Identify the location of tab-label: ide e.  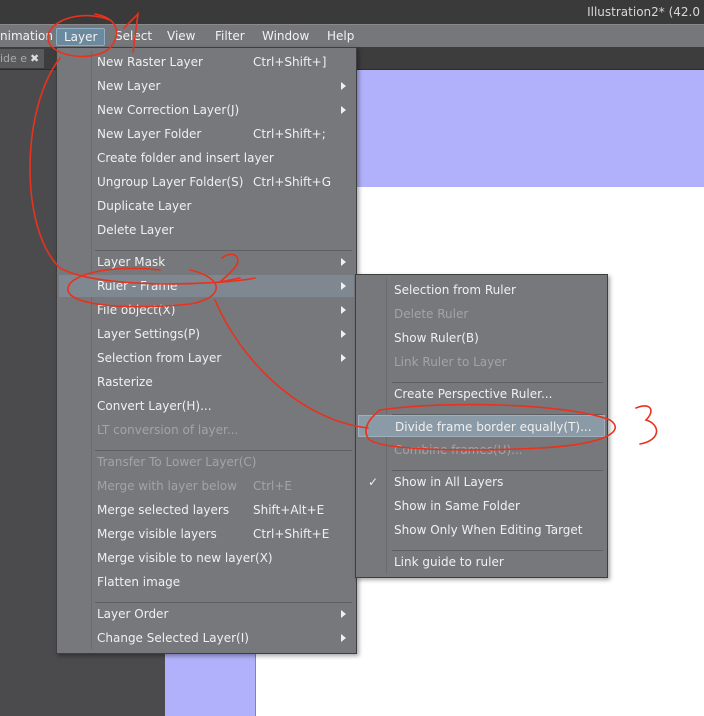
(14, 58).